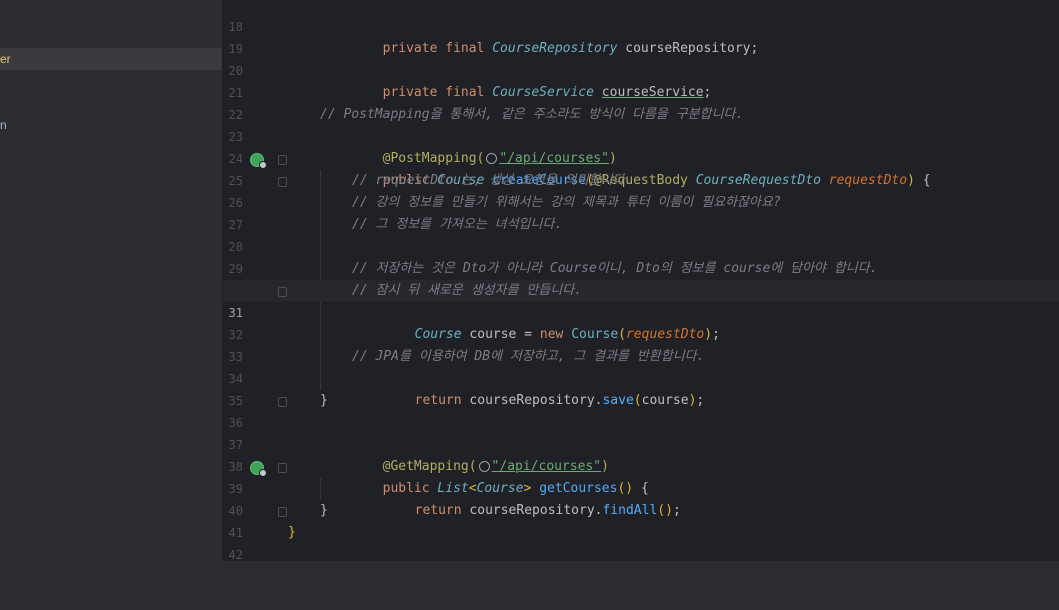 This screenshot has width=1059, height=610. Describe the element at coordinates (641, 58) in the screenshot. I see `code-line: 20` at that location.